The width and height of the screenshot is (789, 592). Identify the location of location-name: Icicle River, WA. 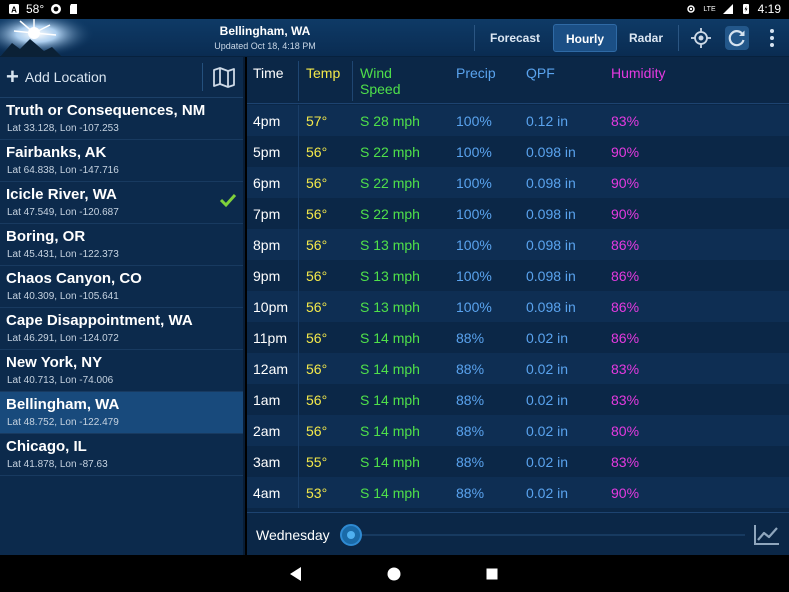
(61, 194).